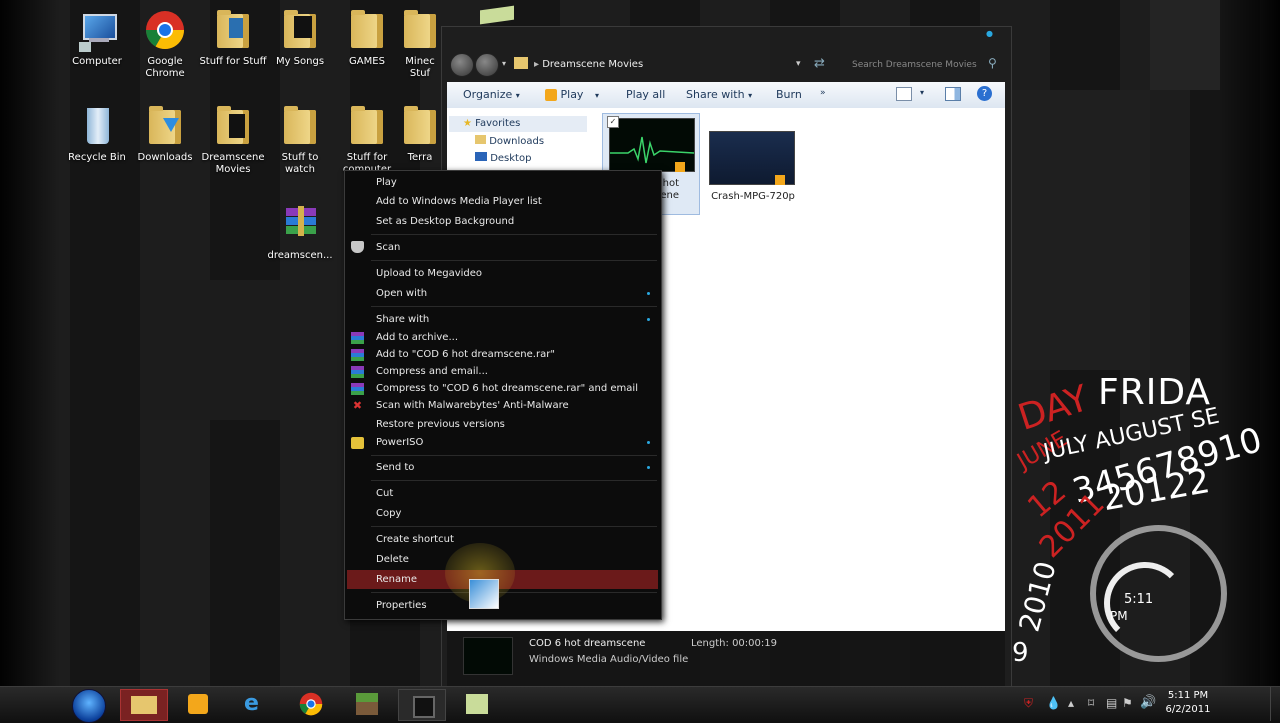 The width and height of the screenshot is (1280, 723). I want to click on desktop-icon-partial, so click(500, 15).